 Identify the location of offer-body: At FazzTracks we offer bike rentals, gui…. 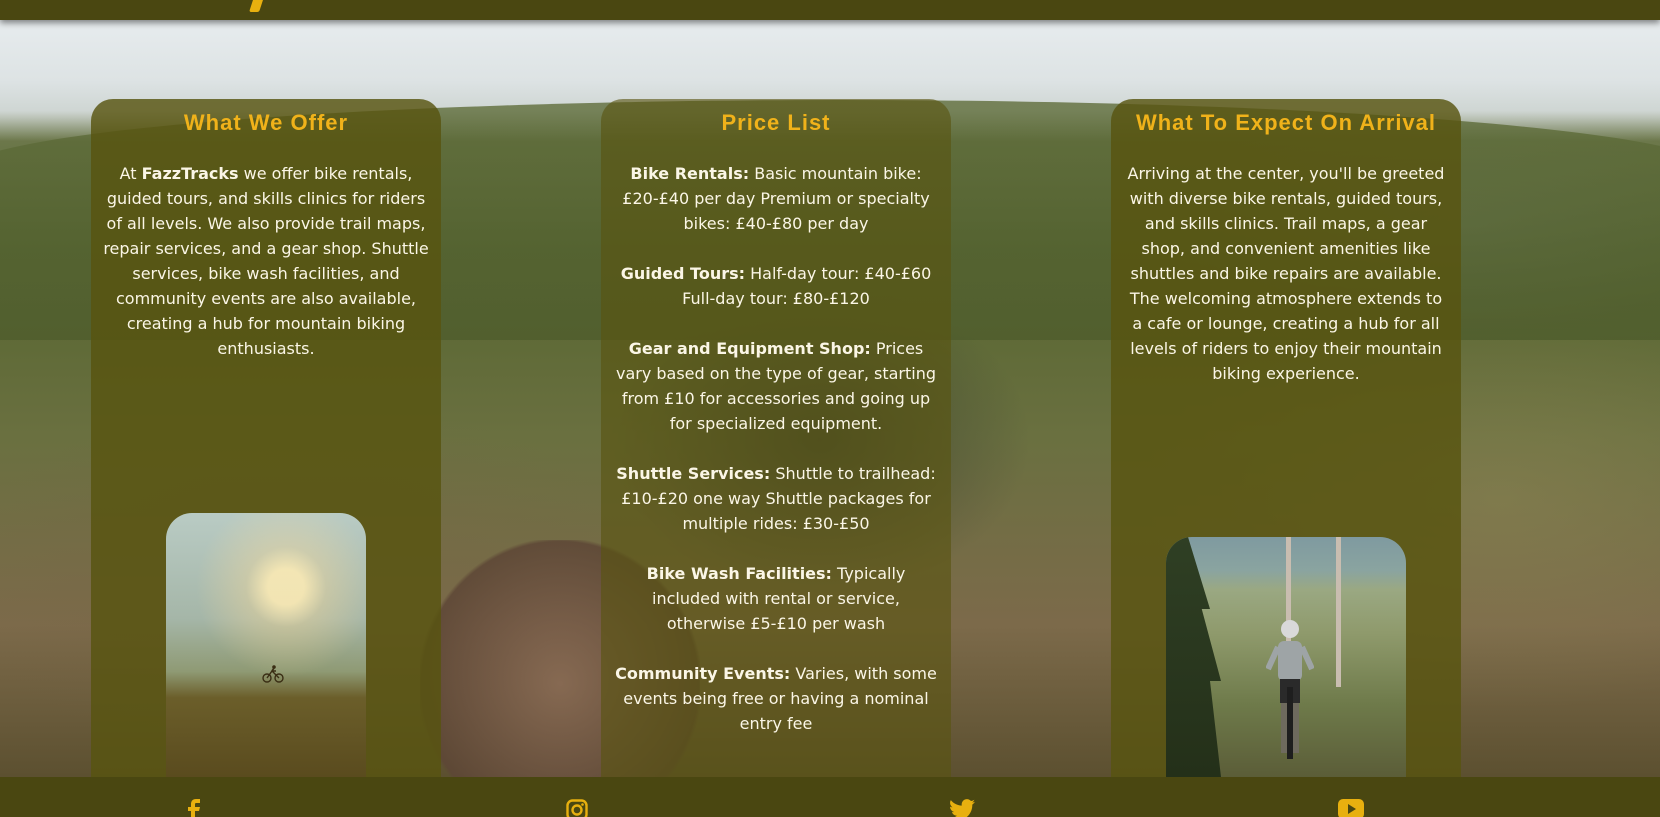
(266, 261).